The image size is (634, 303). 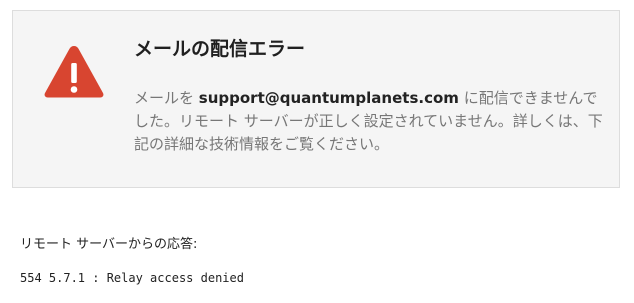 I want to click on recipient-address: support@quantumplanets.com, so click(x=328, y=98).